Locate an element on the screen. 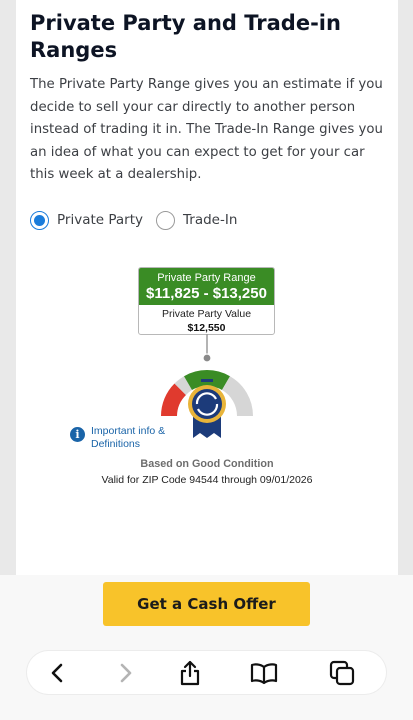  tabs-icon is located at coordinates (342, 673).